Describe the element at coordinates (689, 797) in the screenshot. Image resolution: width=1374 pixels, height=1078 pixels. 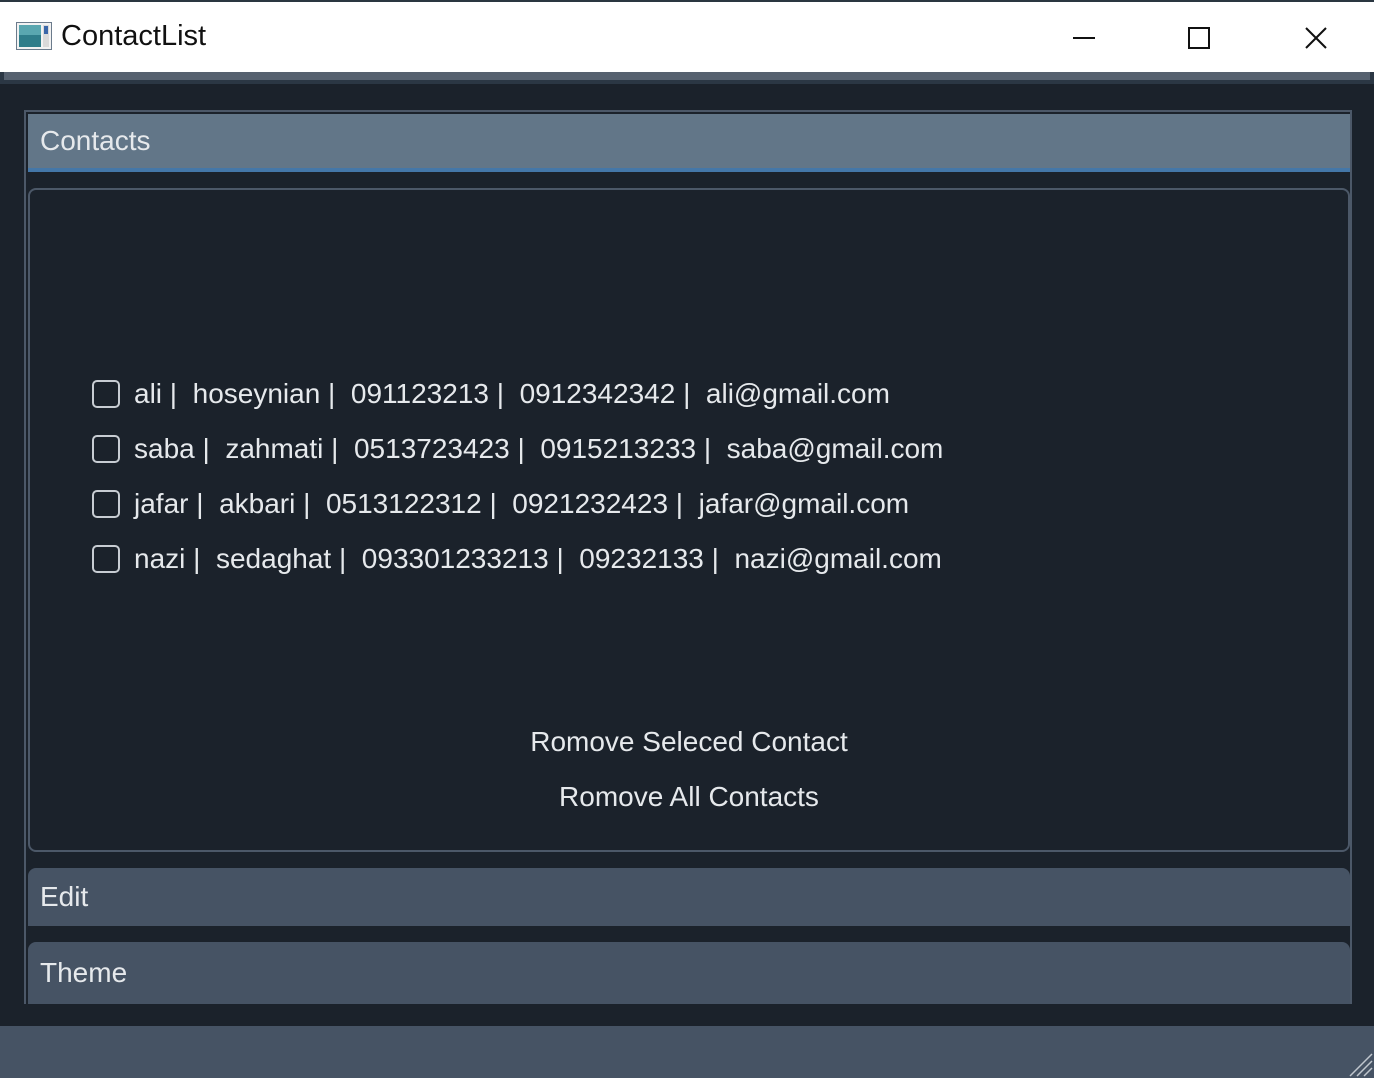
I see `remove-all-contacts-button: Romove All Contacts` at that location.